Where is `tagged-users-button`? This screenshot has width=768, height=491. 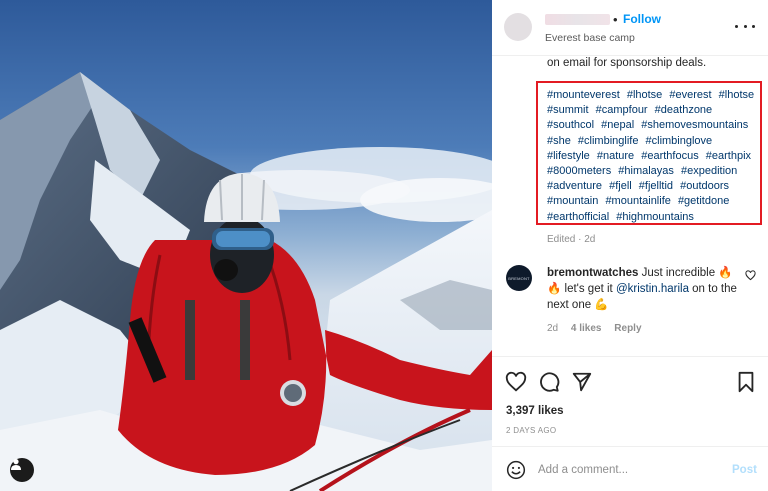 tagged-users-button is located at coordinates (22, 470).